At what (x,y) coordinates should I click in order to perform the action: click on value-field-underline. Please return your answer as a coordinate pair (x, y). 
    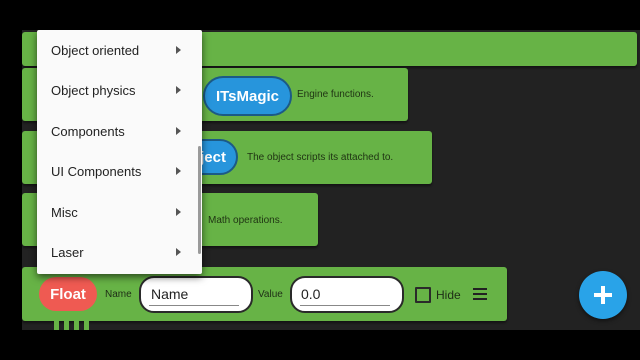
    Looking at the image, I should click on (345, 305).